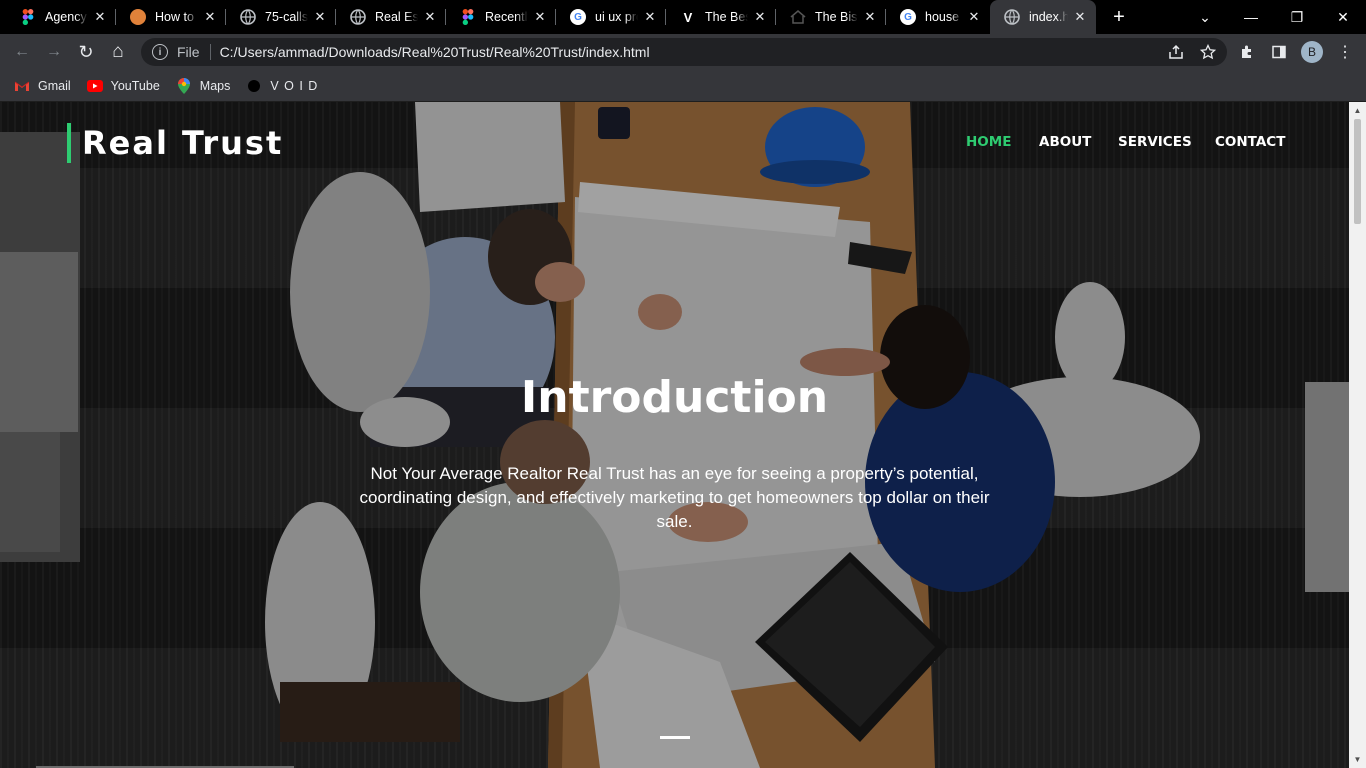 Image resolution: width=1366 pixels, height=768 pixels. What do you see at coordinates (674, 397) in the screenshot?
I see `hero-title: Introduction` at bounding box center [674, 397].